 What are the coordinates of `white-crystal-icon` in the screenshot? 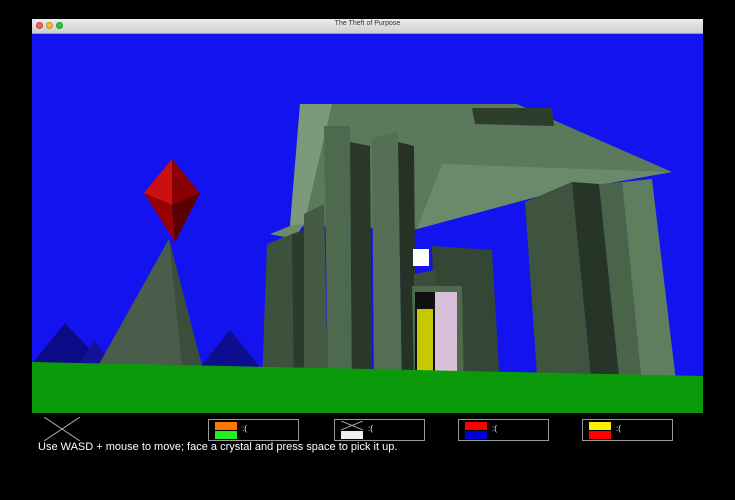 It's located at (352, 435).